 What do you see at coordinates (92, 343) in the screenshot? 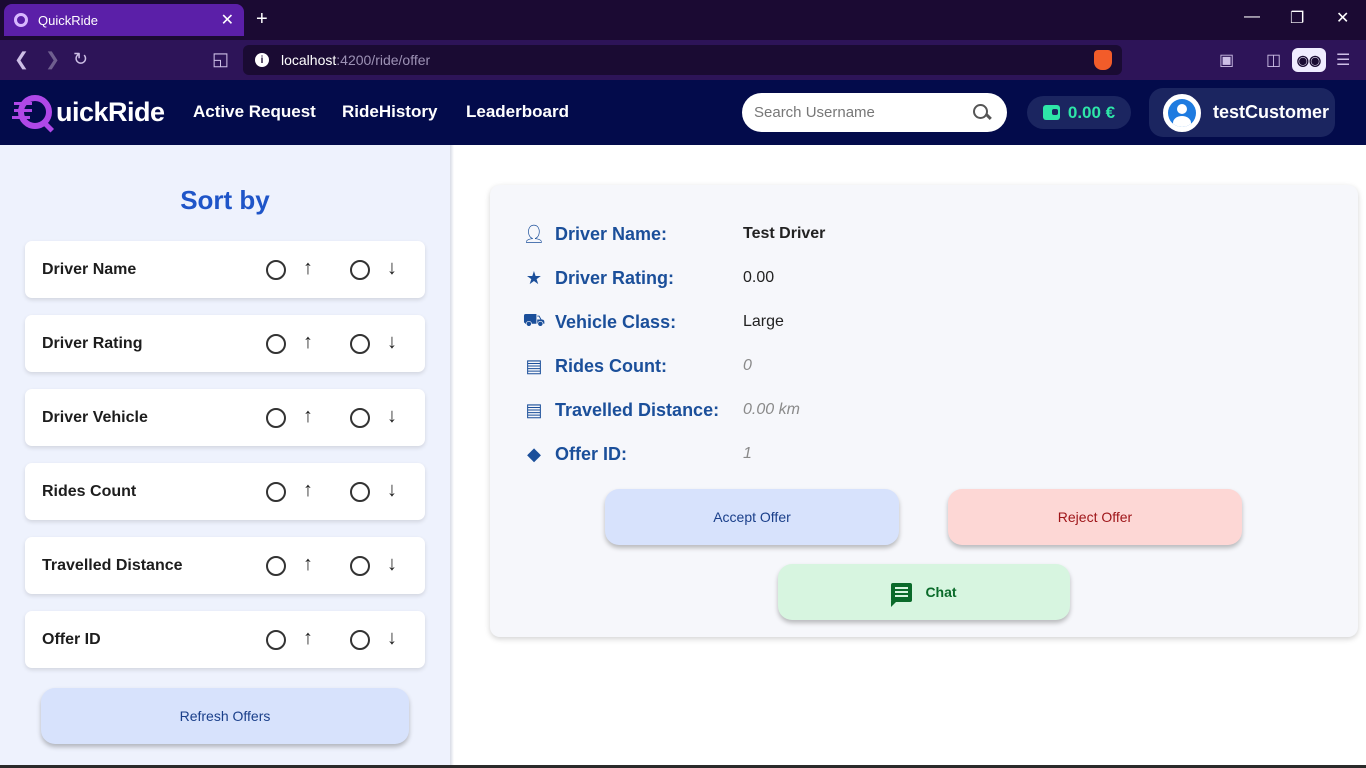
I see `sort-label: Driver Rating` at bounding box center [92, 343].